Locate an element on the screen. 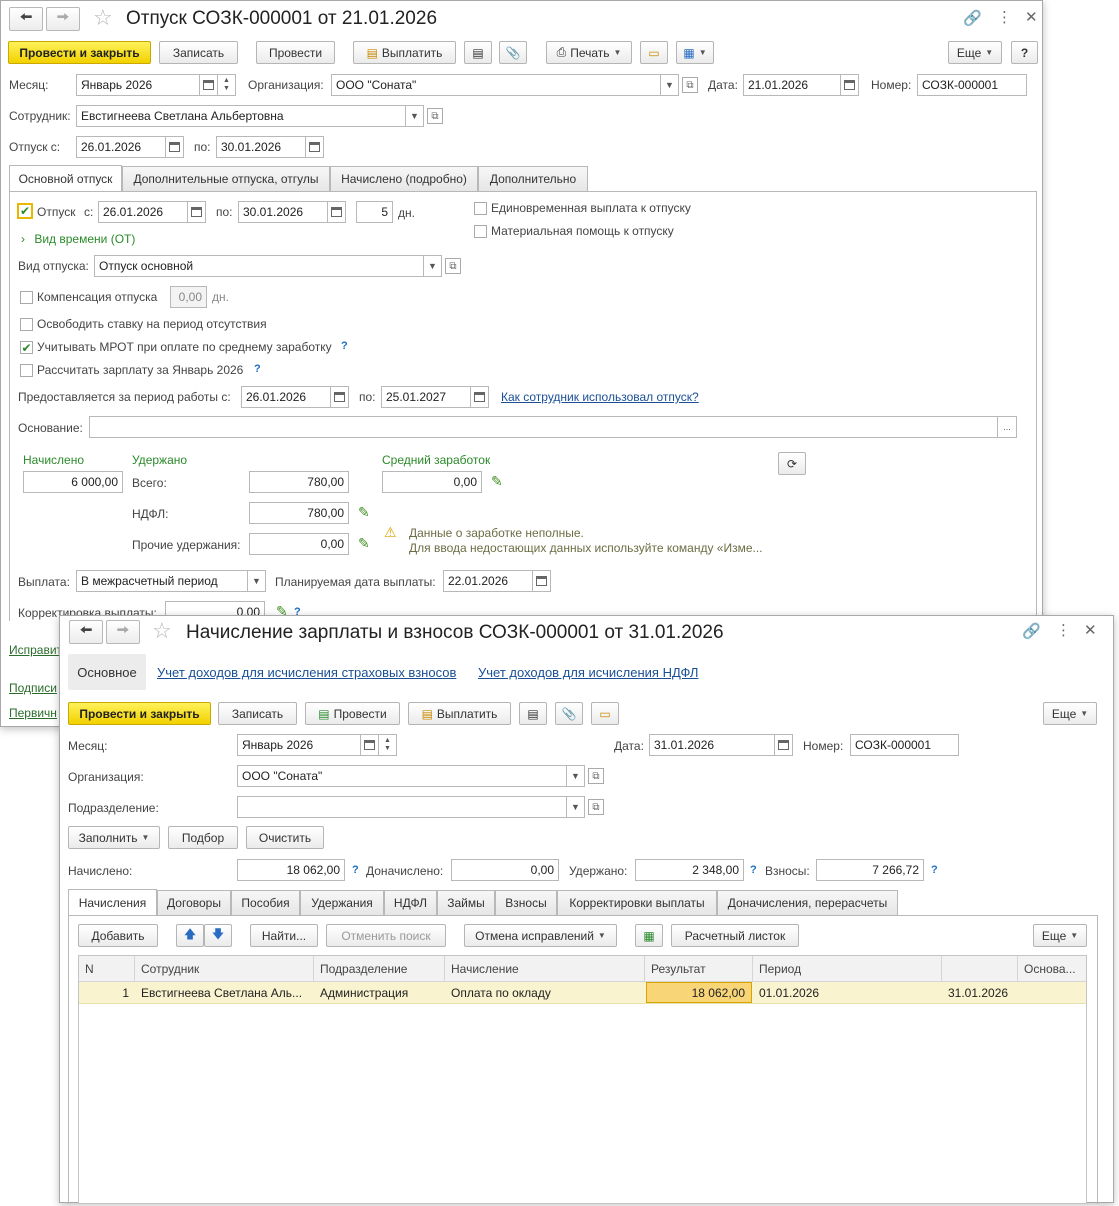 The image size is (1119, 1206). col-header-result: Результат is located at coordinates (699, 969).